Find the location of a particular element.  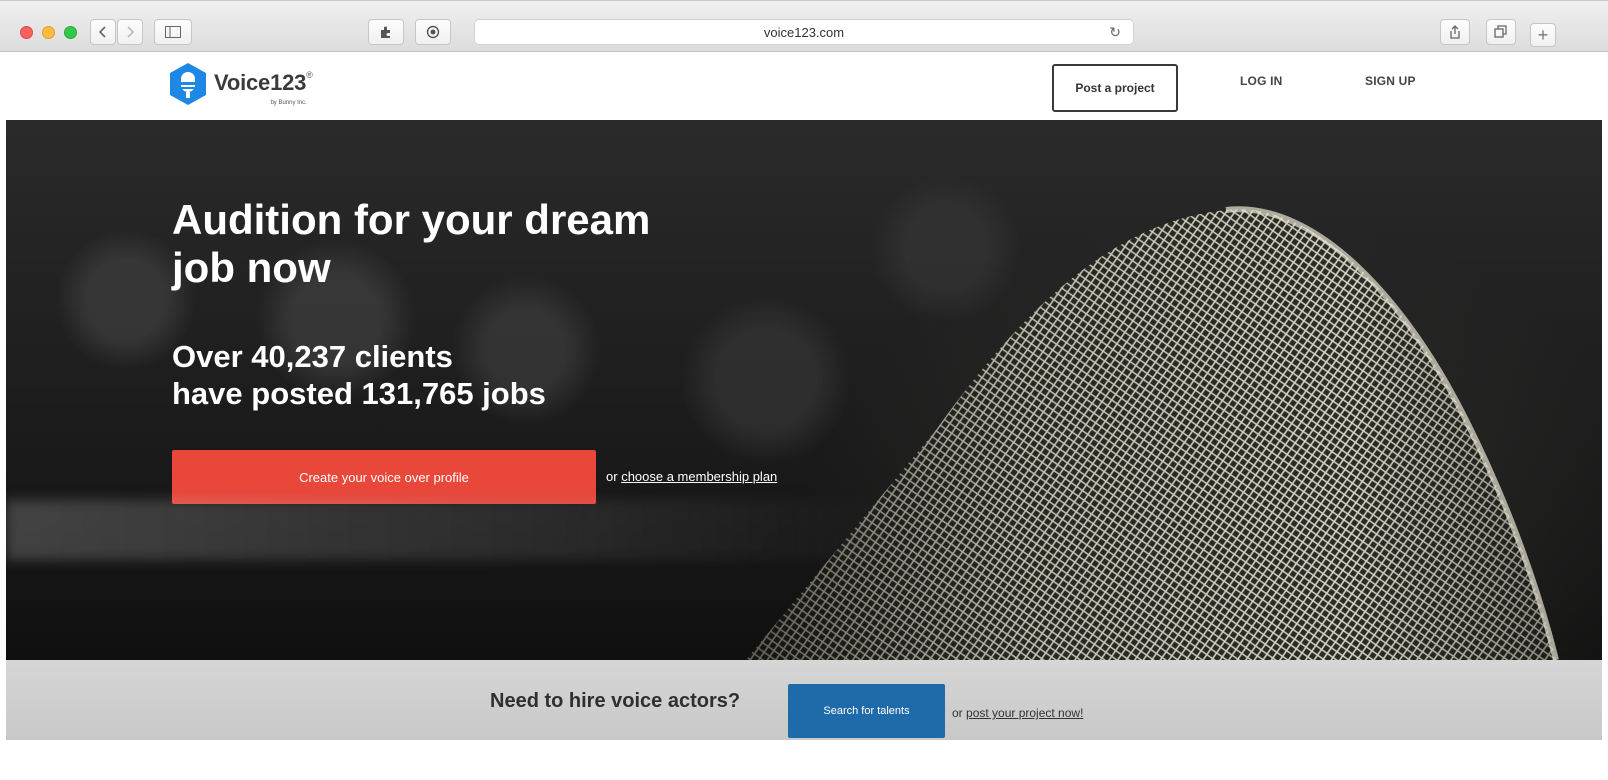

hero-stats-line-1: Over 40,237 clients is located at coordinates (312, 356).